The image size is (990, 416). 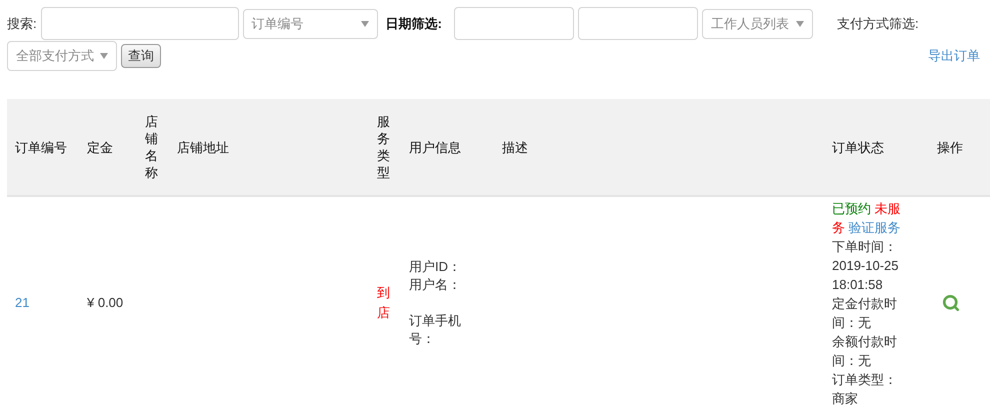 I want to click on user-phone-line: 订单手机号：, so click(x=435, y=330).